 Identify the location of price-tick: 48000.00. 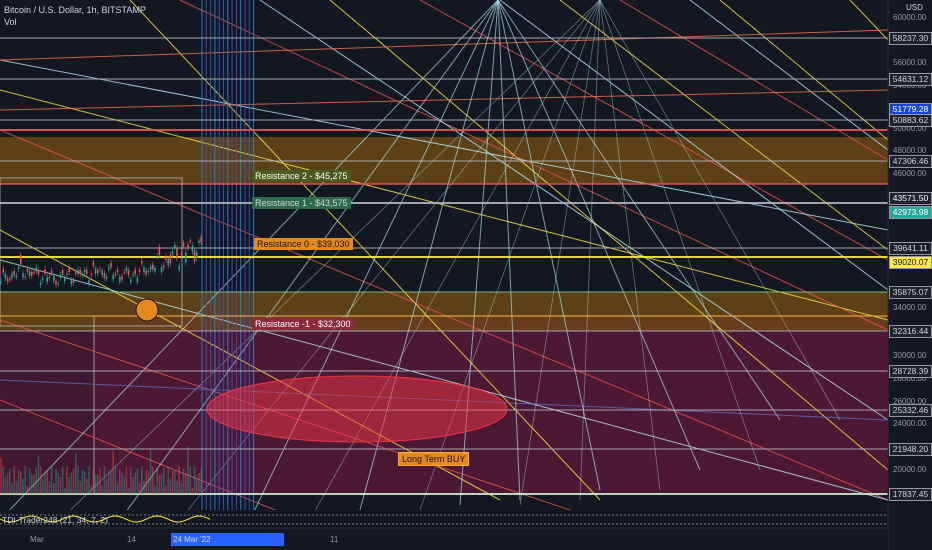
(910, 150).